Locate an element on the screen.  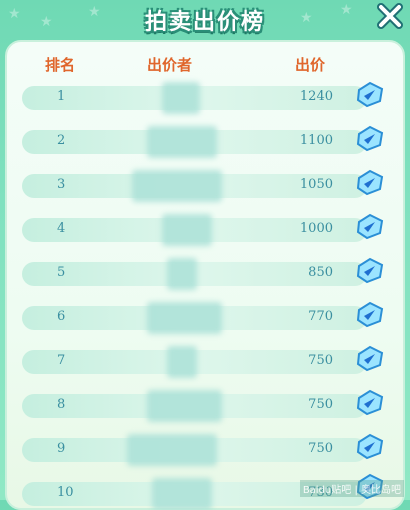
price-cell: 1050 is located at coordinates (316, 184).